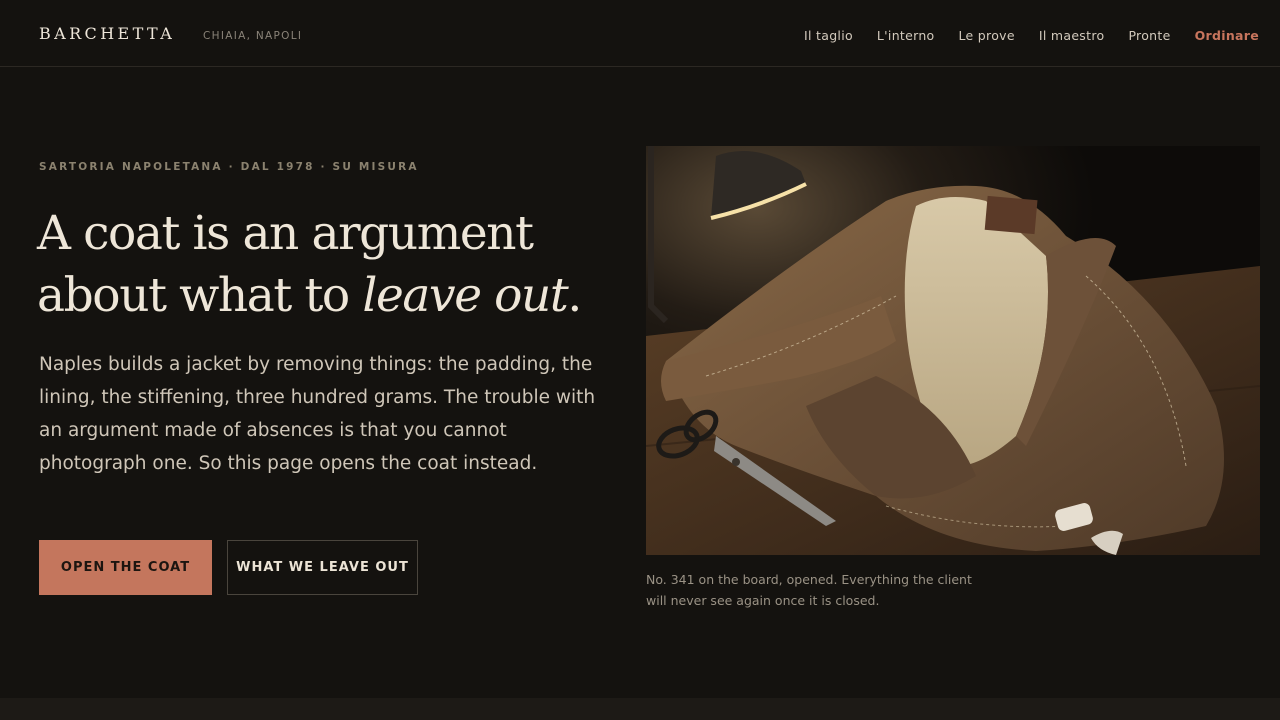 The image size is (1280, 720). Describe the element at coordinates (125, 567) in the screenshot. I see `open-the-coat-button: OPEN THE COAT` at that location.